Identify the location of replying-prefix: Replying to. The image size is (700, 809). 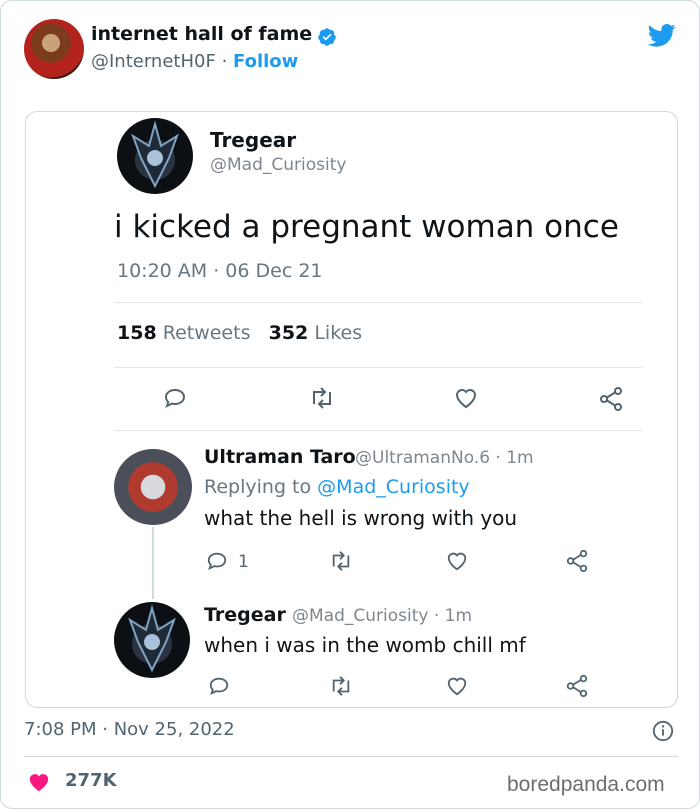
(258, 487).